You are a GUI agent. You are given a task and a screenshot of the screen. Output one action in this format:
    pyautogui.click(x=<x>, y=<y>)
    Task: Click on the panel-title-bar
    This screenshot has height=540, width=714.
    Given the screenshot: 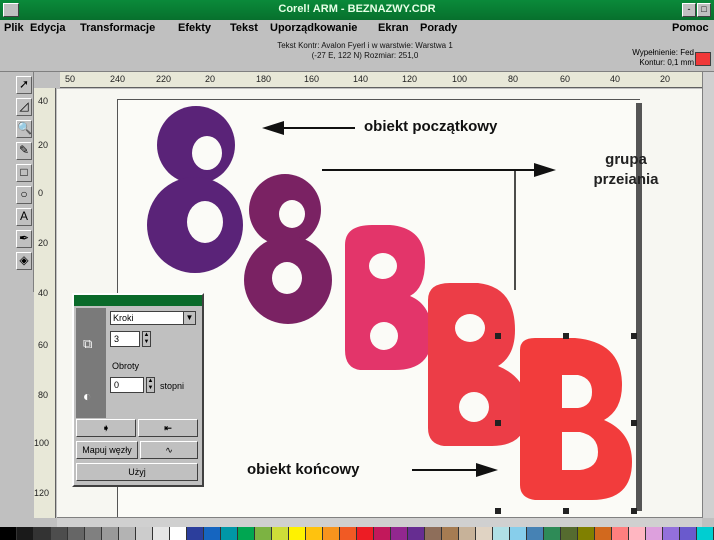 What is the action you would take?
    pyautogui.click(x=138, y=300)
    